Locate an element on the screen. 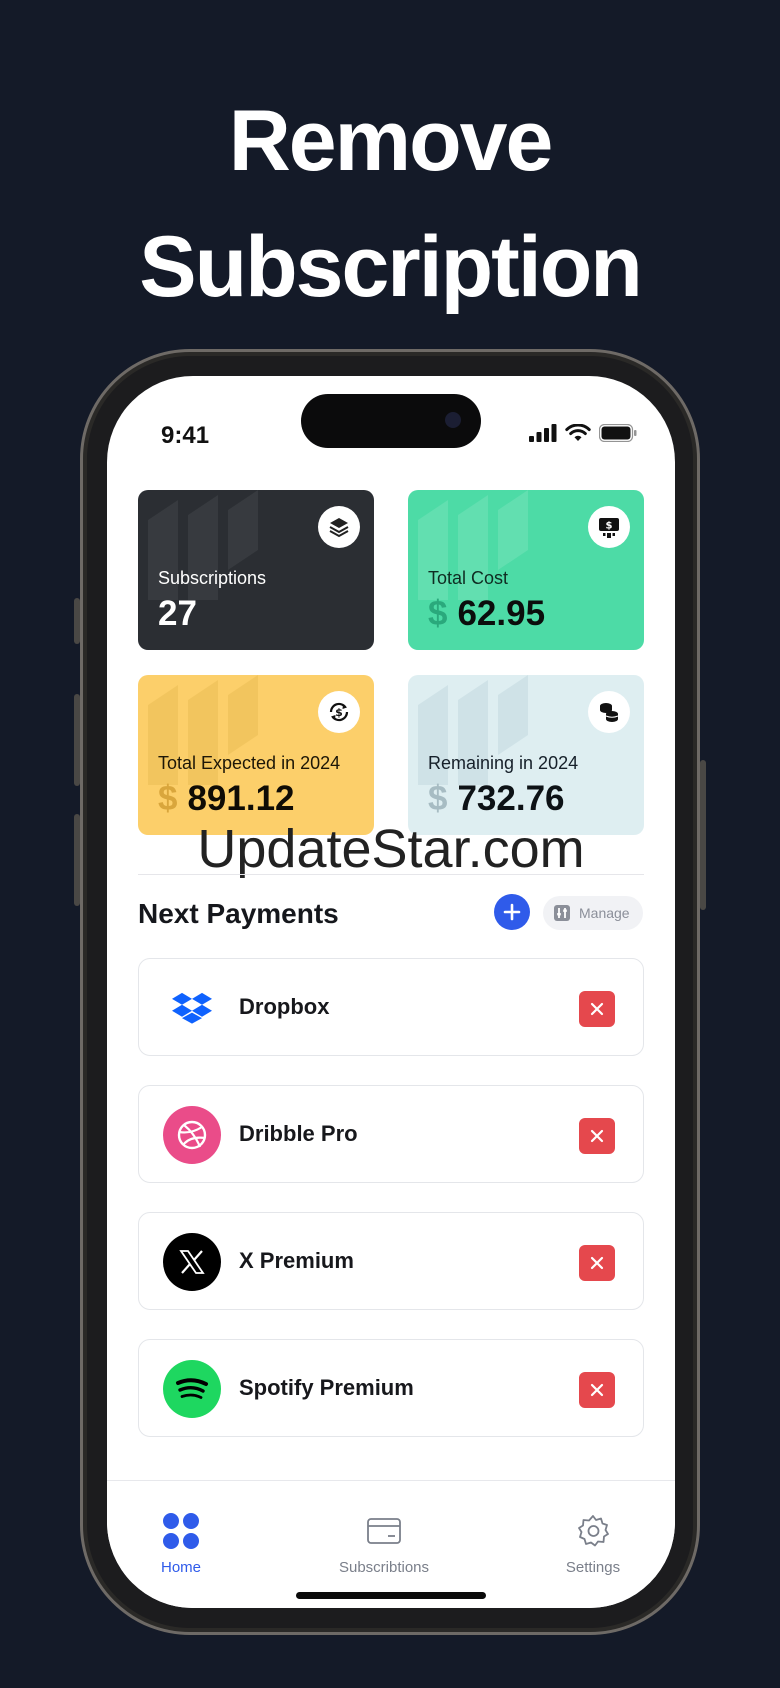  volume-down-button is located at coordinates (77, 860).